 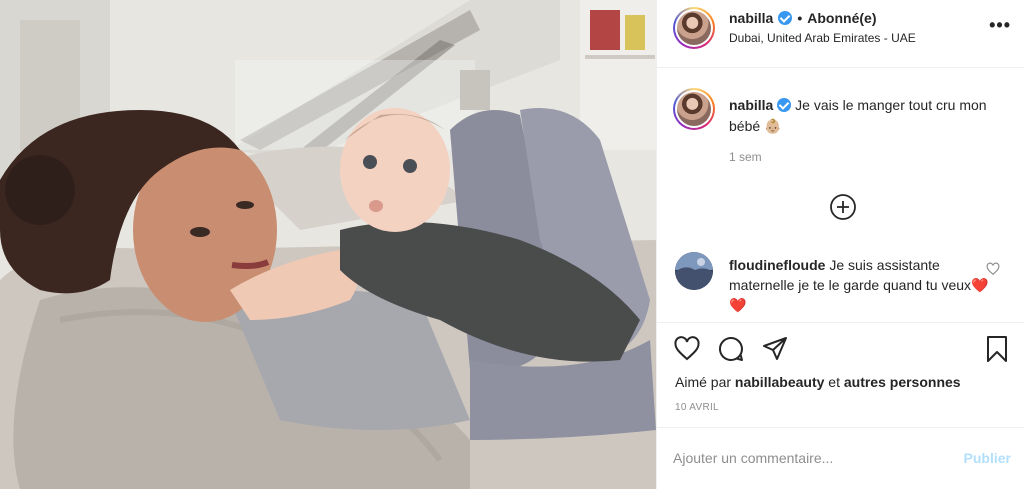 I want to click on follow-status-button: Abonné(e), so click(x=841, y=18).